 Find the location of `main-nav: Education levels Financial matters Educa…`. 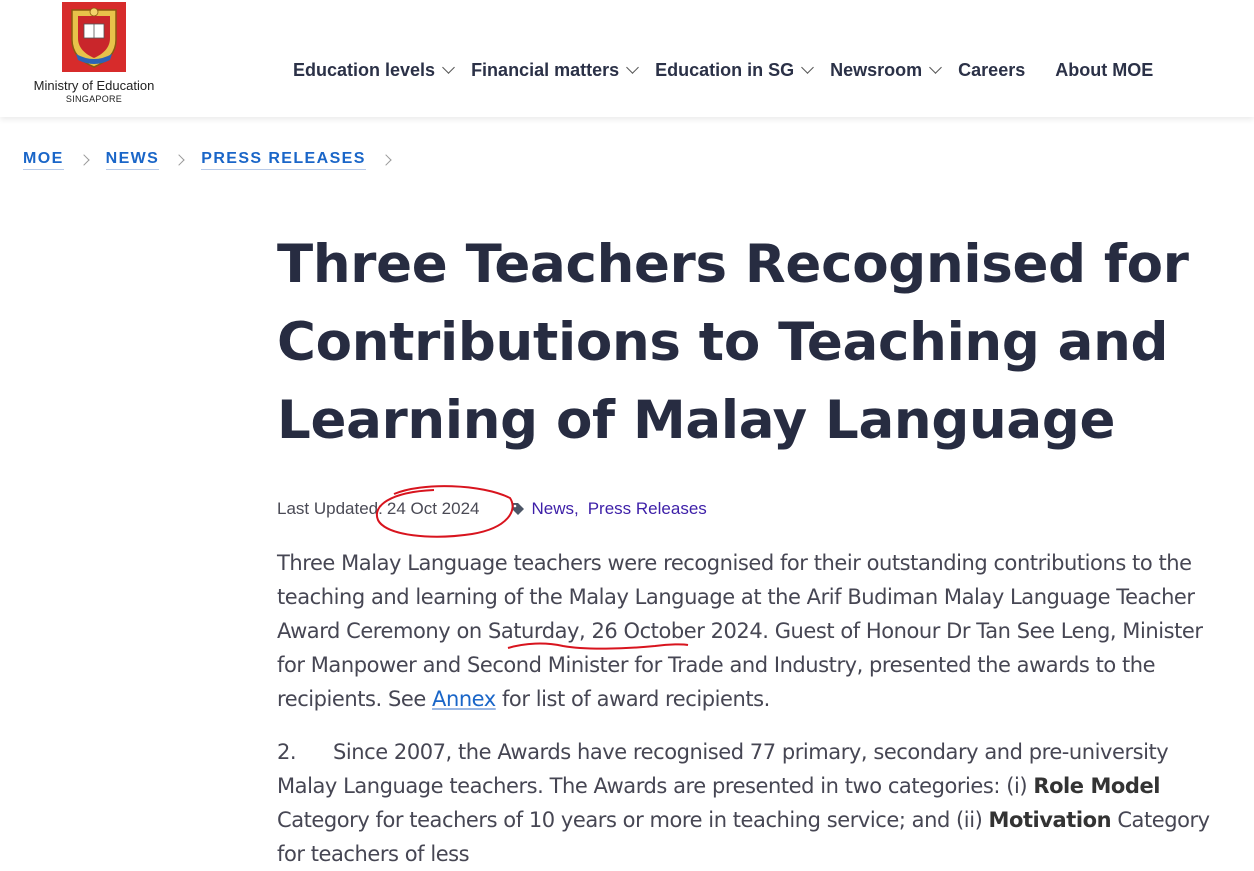

main-nav: Education levels Financial matters Educa… is located at coordinates (738, 70).